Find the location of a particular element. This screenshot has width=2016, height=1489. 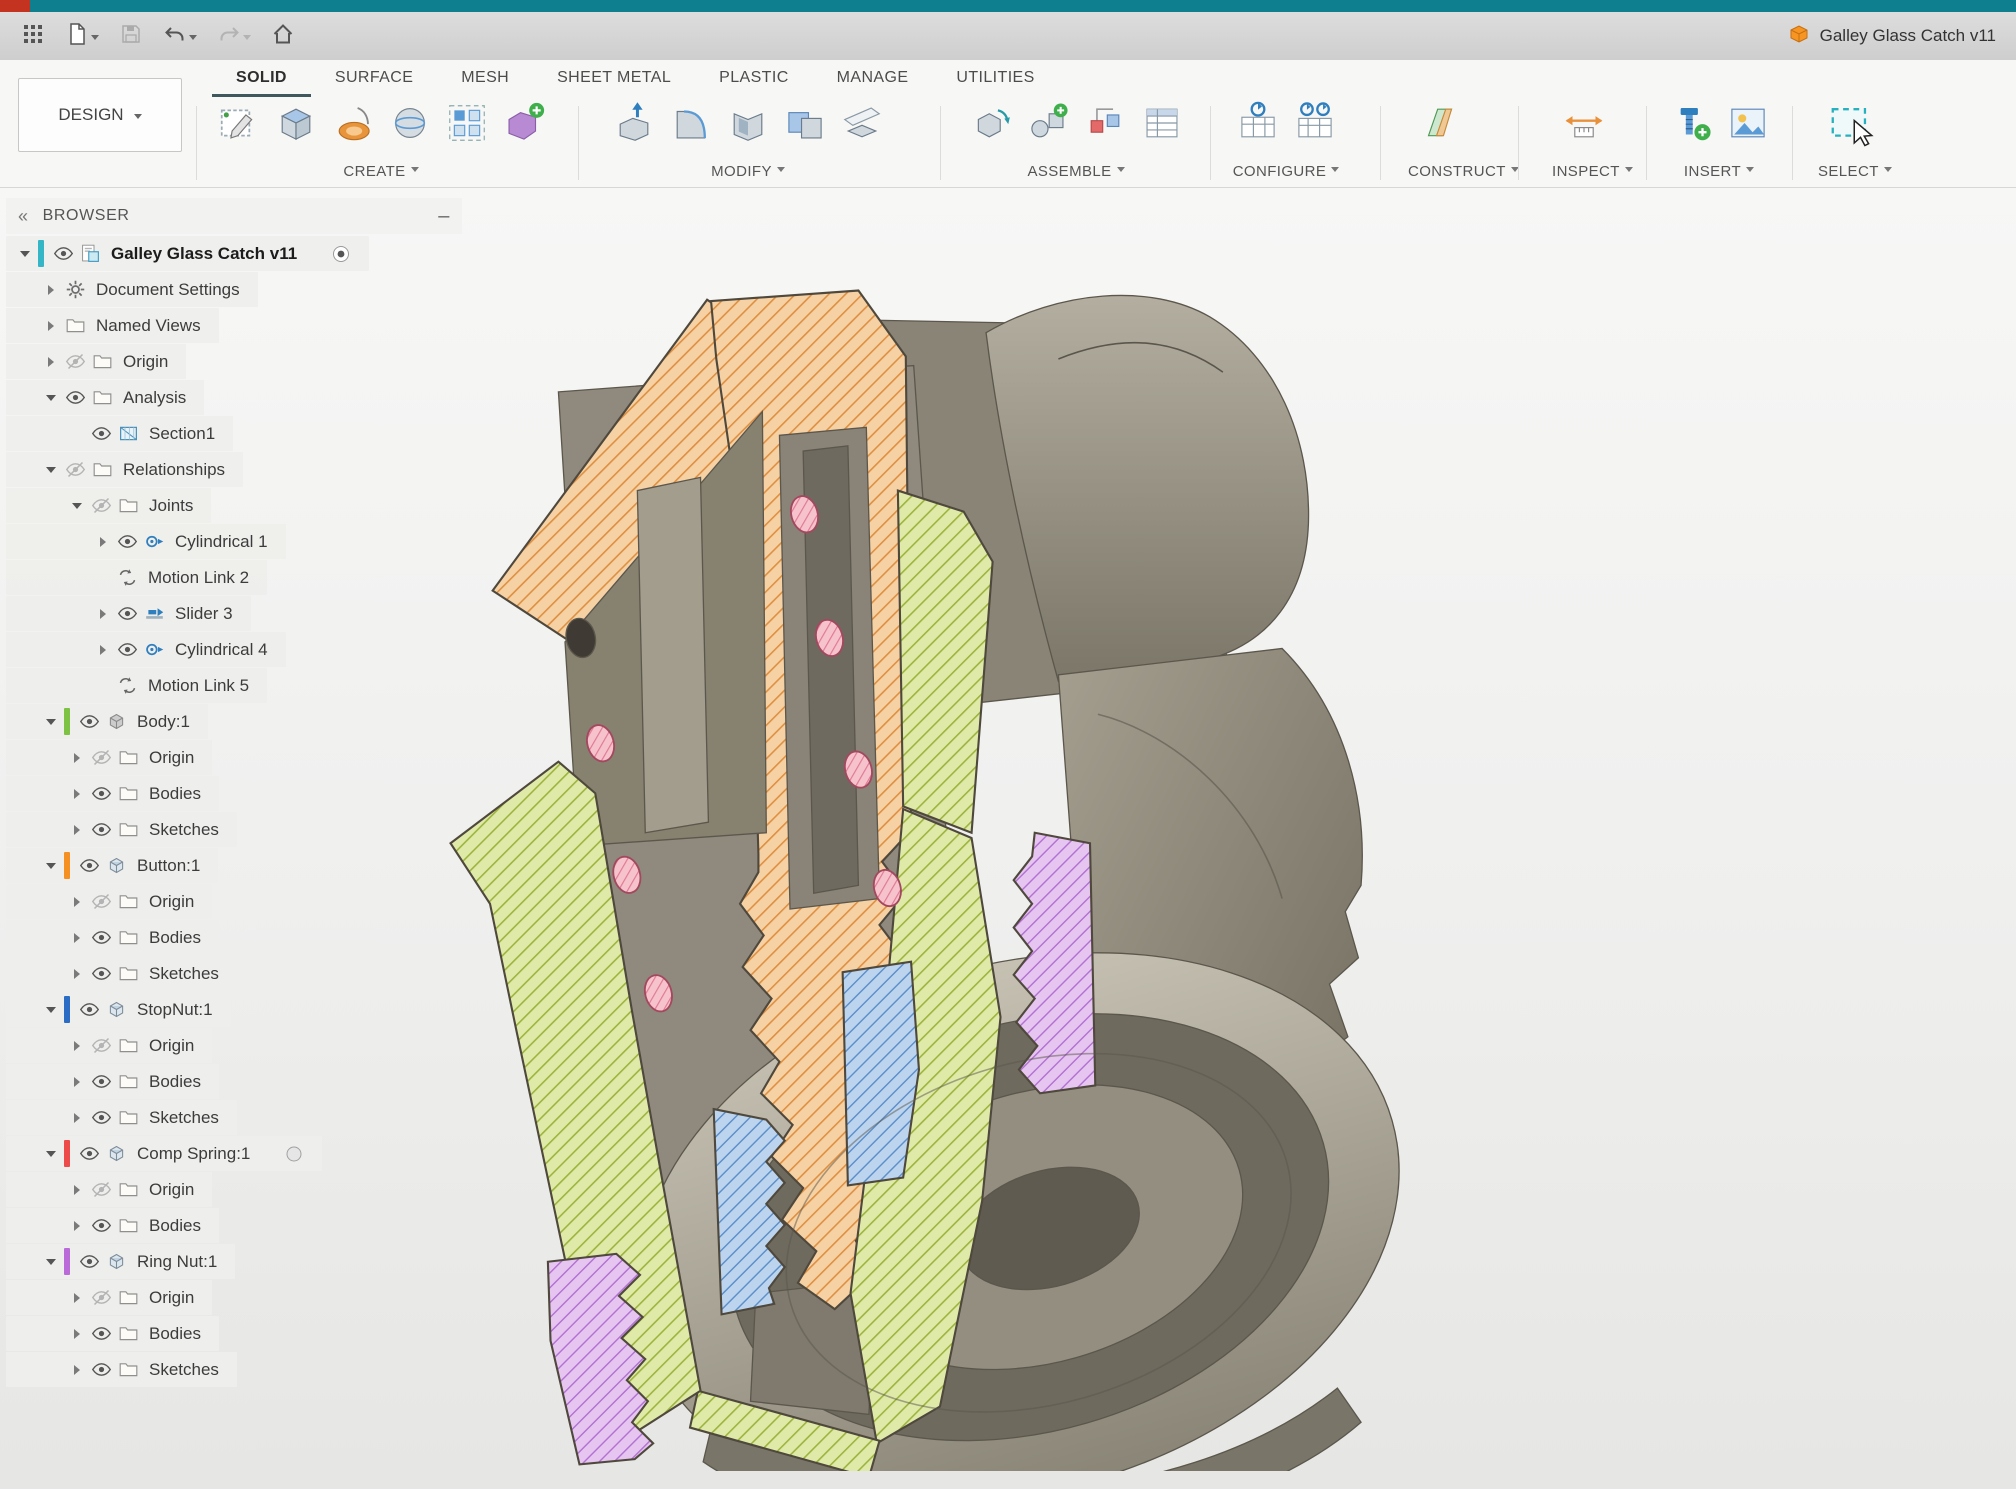

tab-sheet-metal: SHEET METAL is located at coordinates (614, 78).